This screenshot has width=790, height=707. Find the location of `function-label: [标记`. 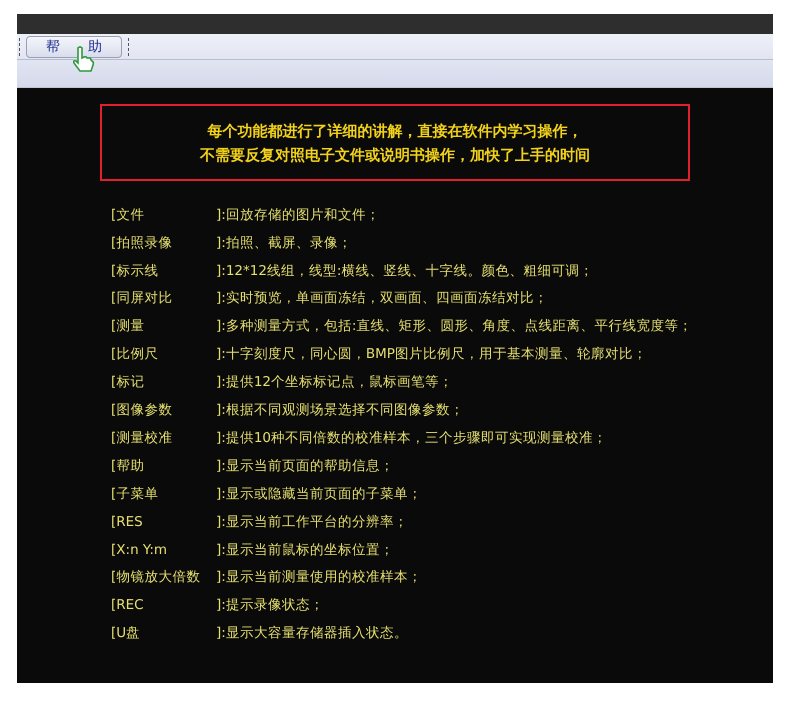

function-label: [标记 is located at coordinates (128, 382).